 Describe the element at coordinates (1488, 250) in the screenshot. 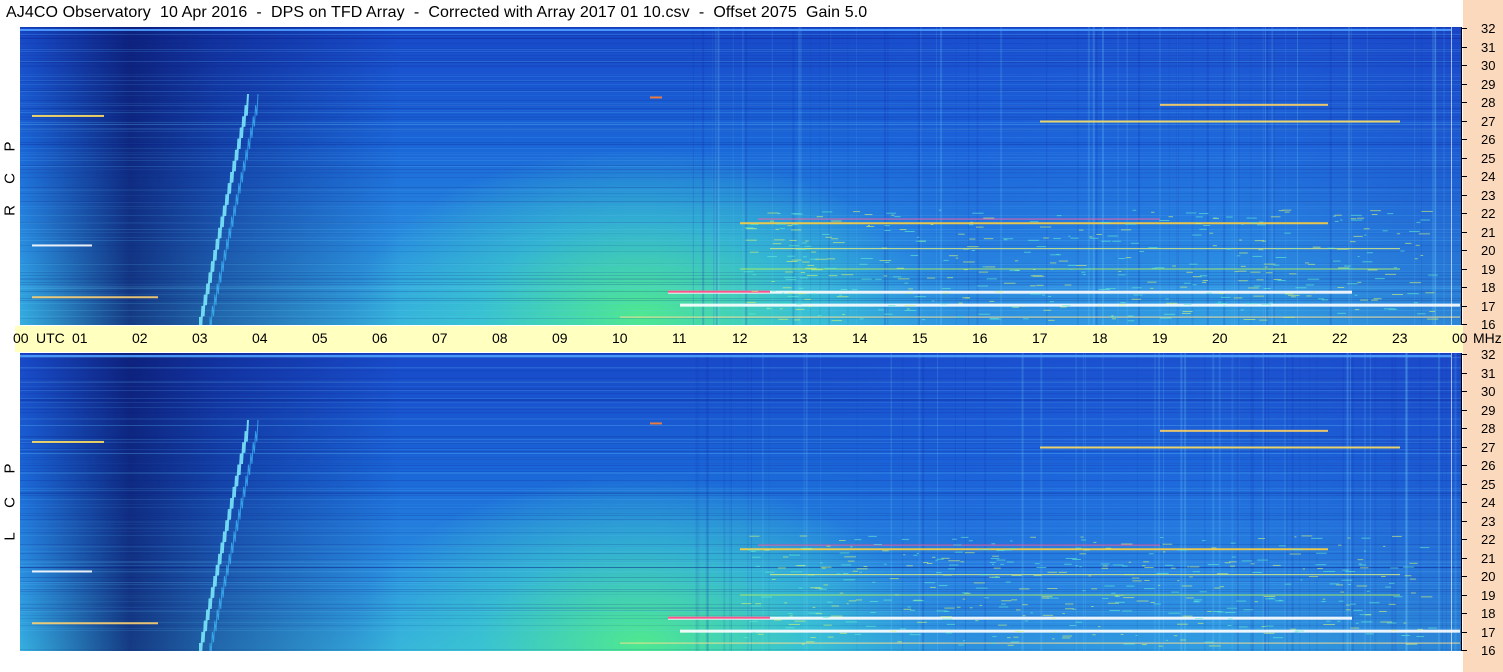

I see `frequency-tick-label: 20` at that location.